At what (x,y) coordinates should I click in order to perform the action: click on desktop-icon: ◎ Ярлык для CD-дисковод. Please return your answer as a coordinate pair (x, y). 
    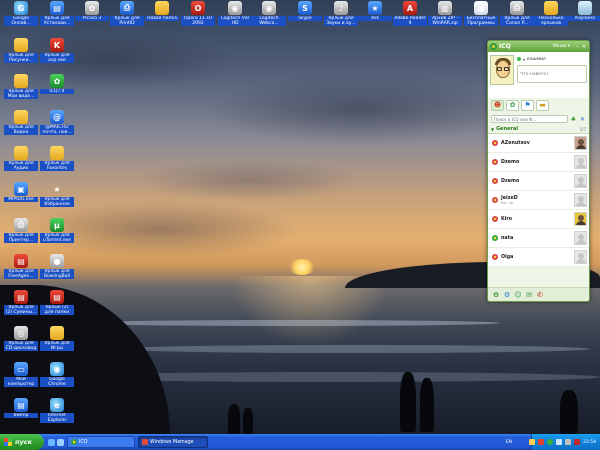
    Looking at the image, I should click on (21, 338).